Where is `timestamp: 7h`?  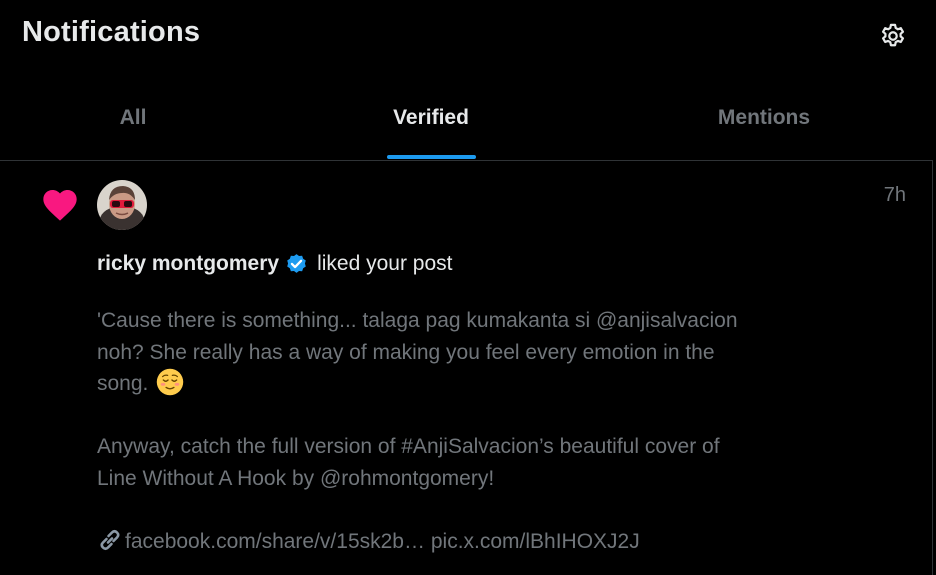
timestamp: 7h is located at coordinates (894, 195).